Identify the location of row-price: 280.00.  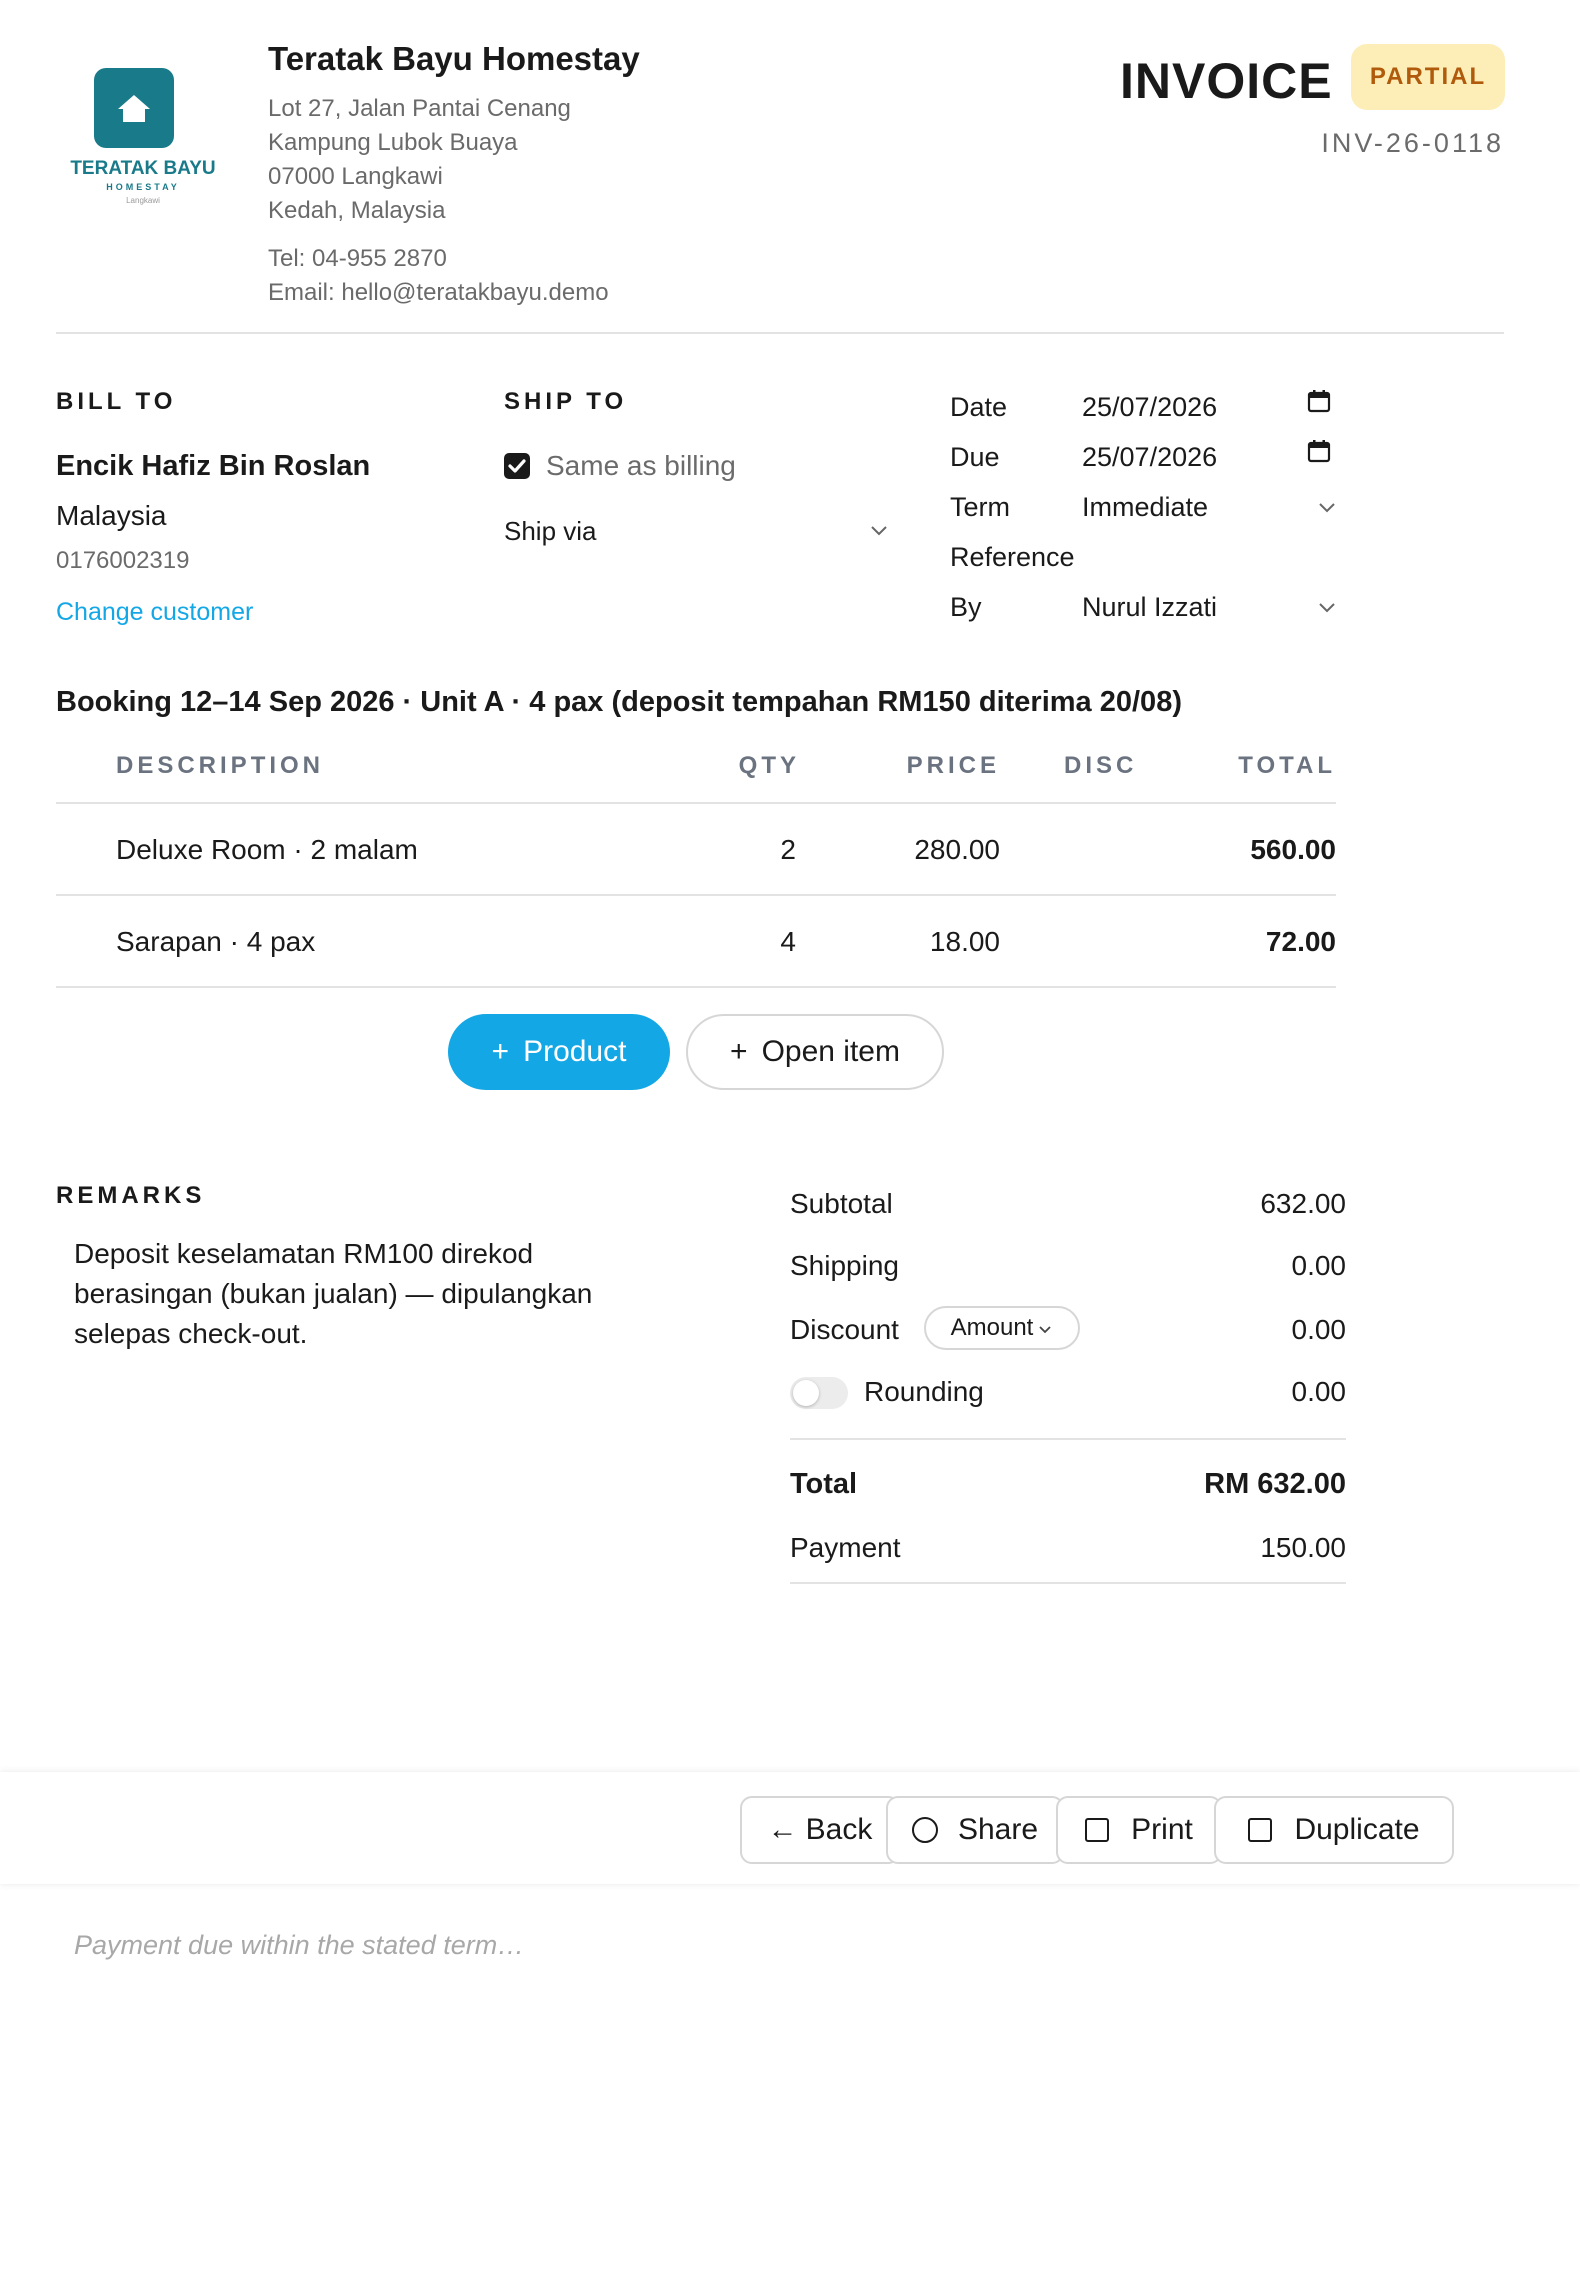
(957, 849).